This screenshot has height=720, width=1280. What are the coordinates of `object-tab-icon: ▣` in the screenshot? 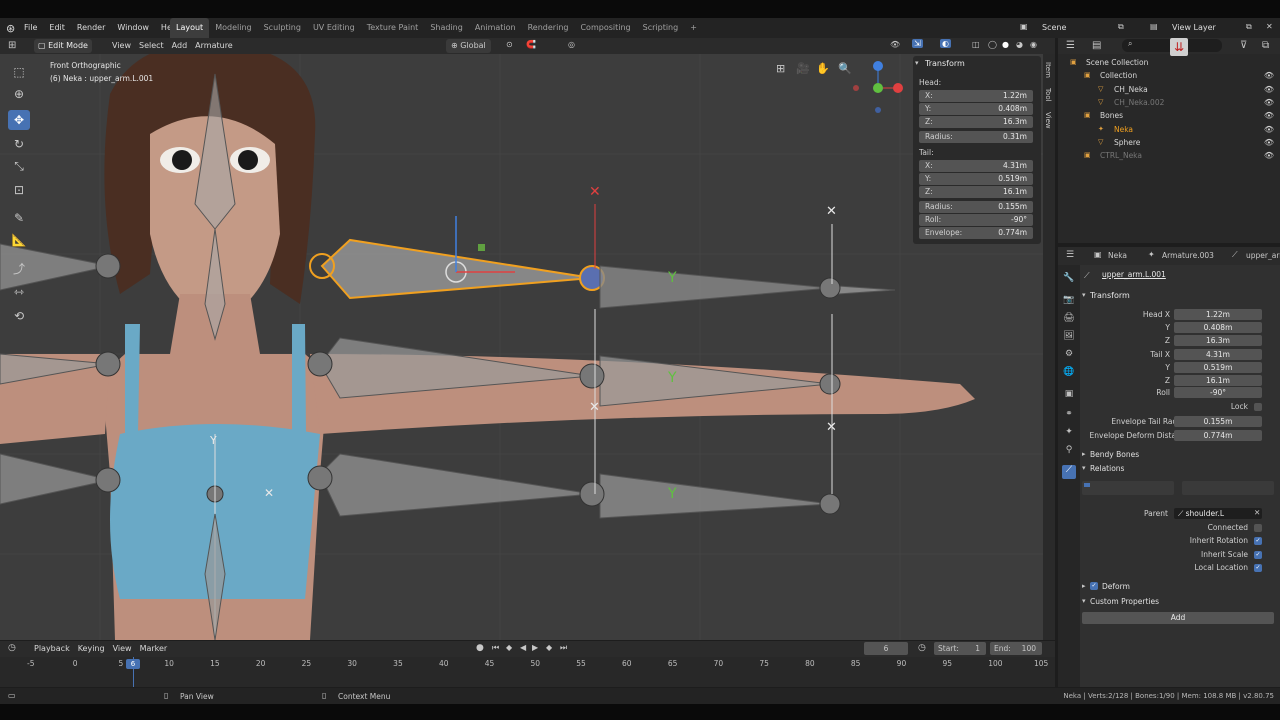 It's located at (1069, 396).